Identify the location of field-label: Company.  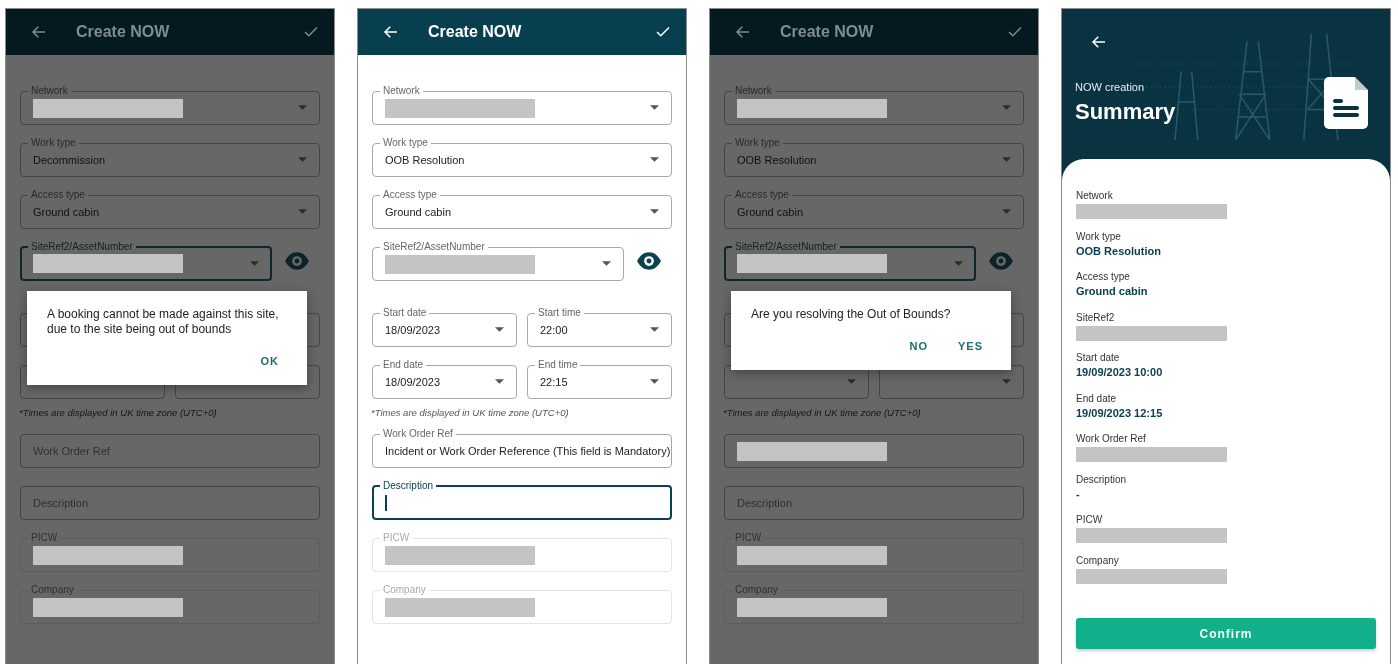
(404, 590).